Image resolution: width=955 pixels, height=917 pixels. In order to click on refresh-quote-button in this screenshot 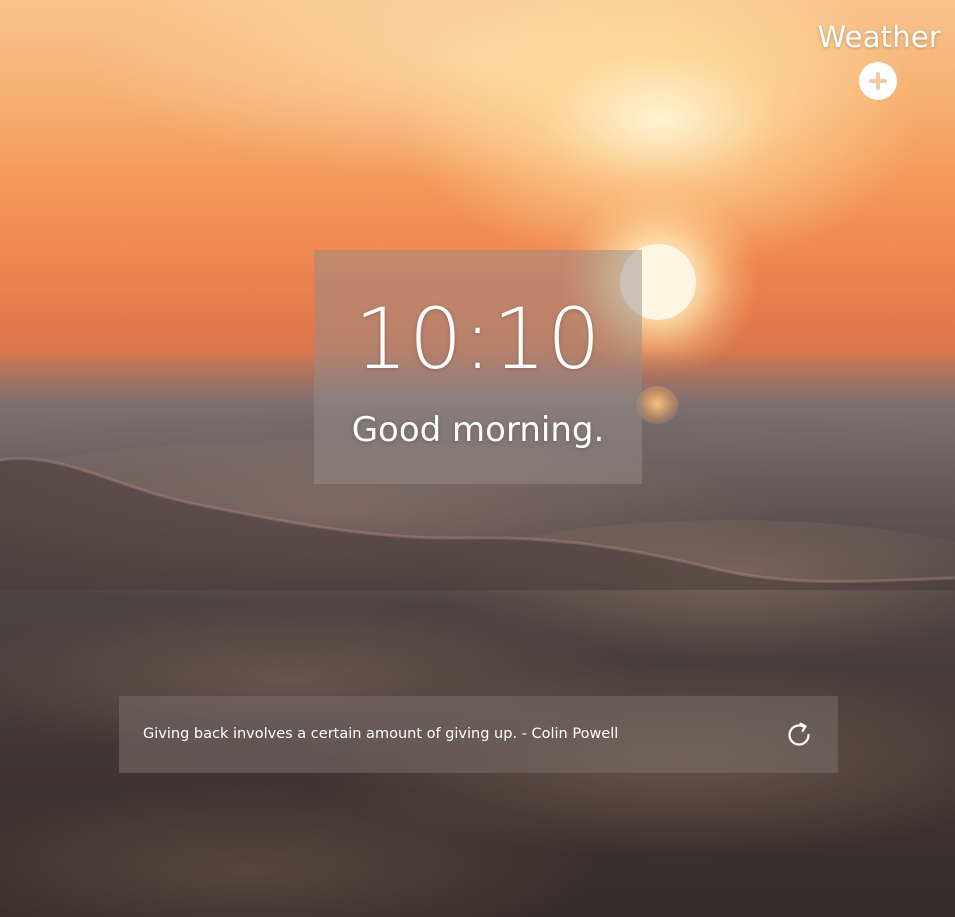, I will do `click(799, 735)`.